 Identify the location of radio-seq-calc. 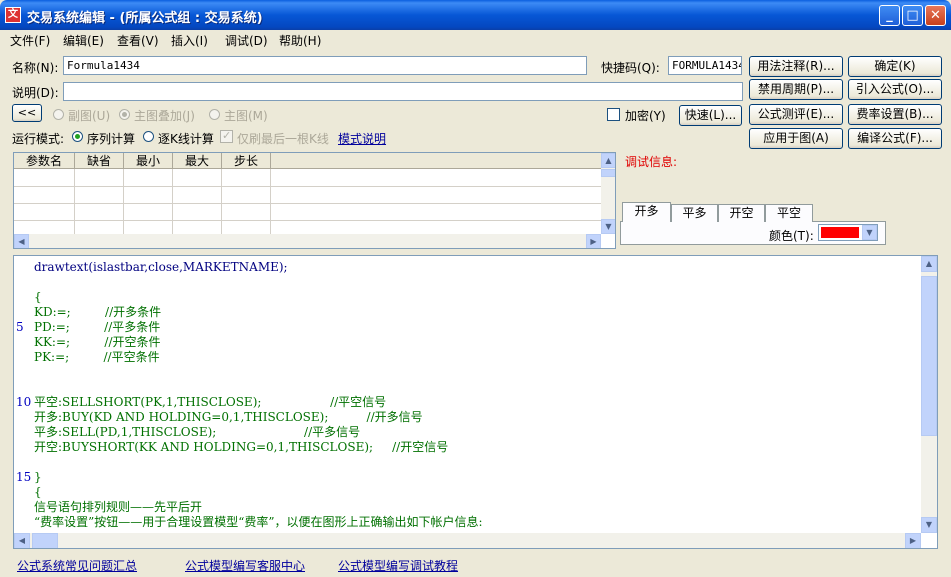
(77, 136).